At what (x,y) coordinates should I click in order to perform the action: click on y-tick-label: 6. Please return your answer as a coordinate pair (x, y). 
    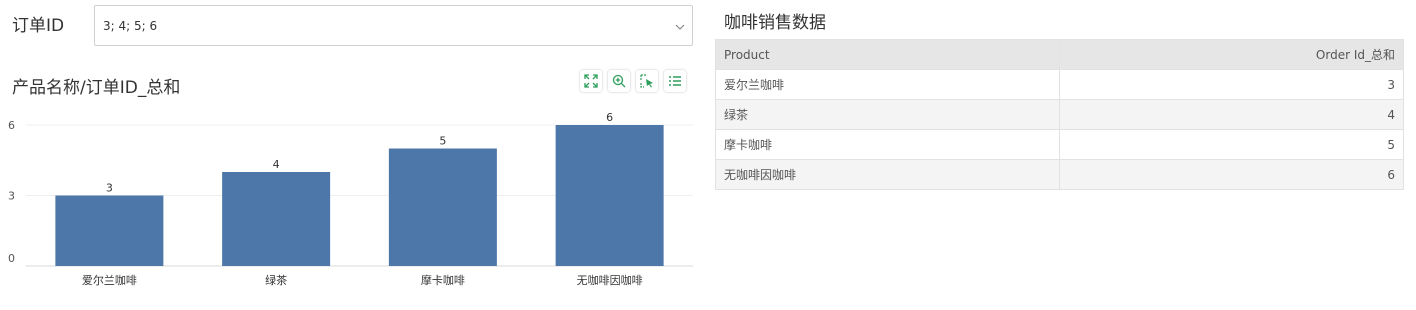
    Looking at the image, I should click on (11, 125).